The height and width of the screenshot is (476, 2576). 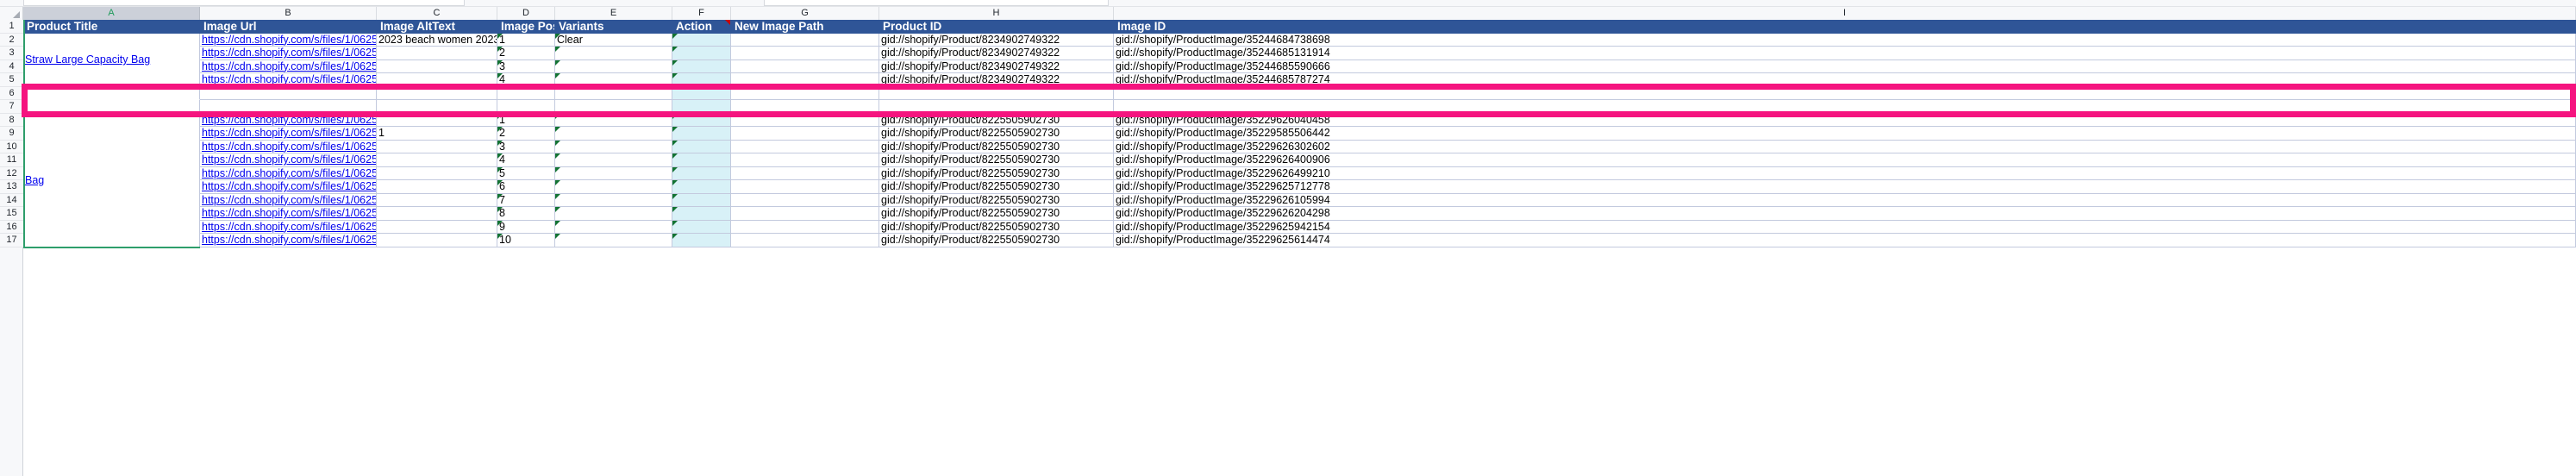 What do you see at coordinates (613, 187) in the screenshot?
I see `cell-e13` at bounding box center [613, 187].